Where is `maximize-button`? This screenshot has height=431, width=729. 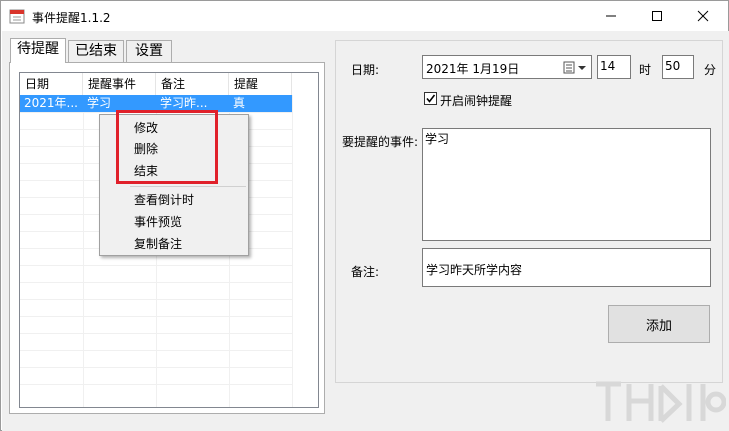
maximize-button is located at coordinates (657, 16).